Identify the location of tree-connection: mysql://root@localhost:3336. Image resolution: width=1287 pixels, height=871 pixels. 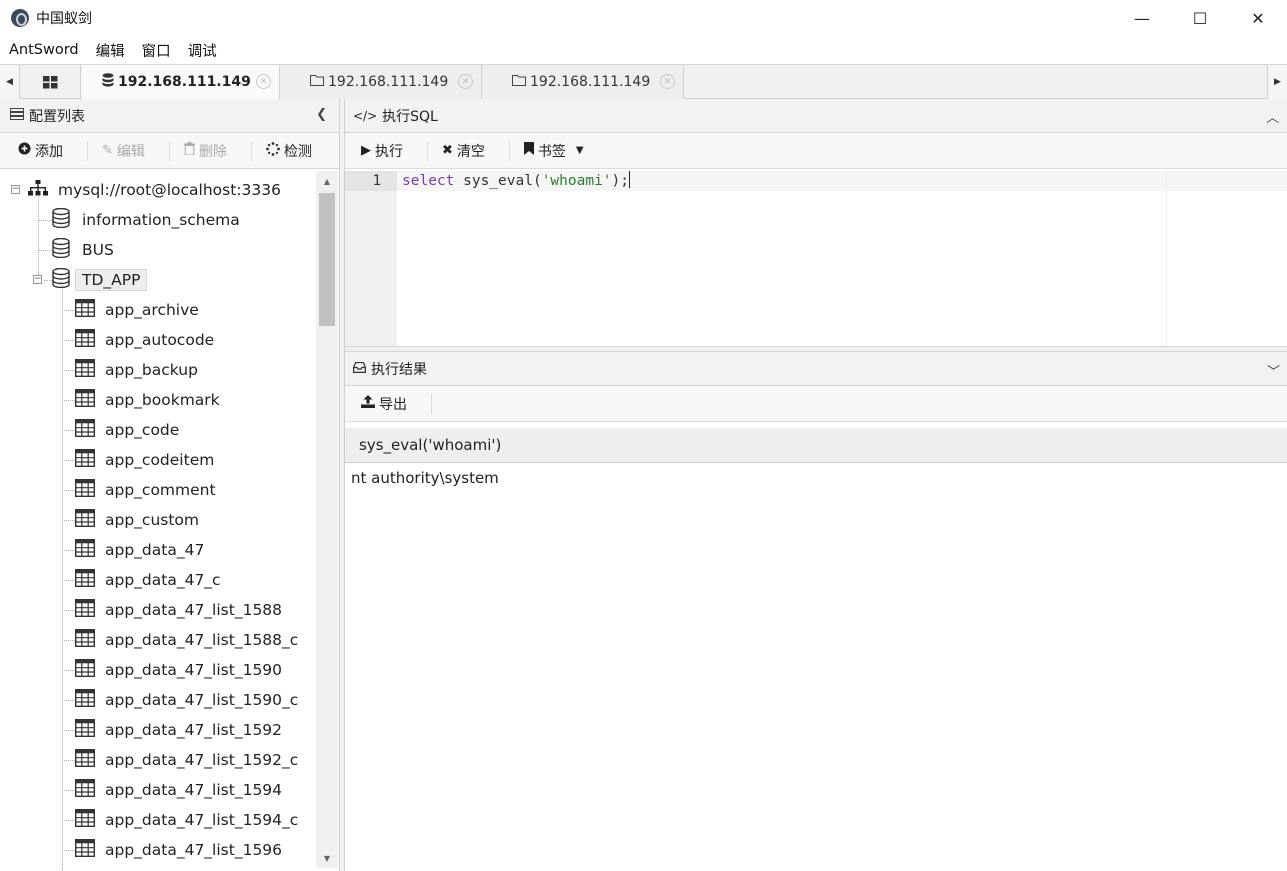
(154, 190).